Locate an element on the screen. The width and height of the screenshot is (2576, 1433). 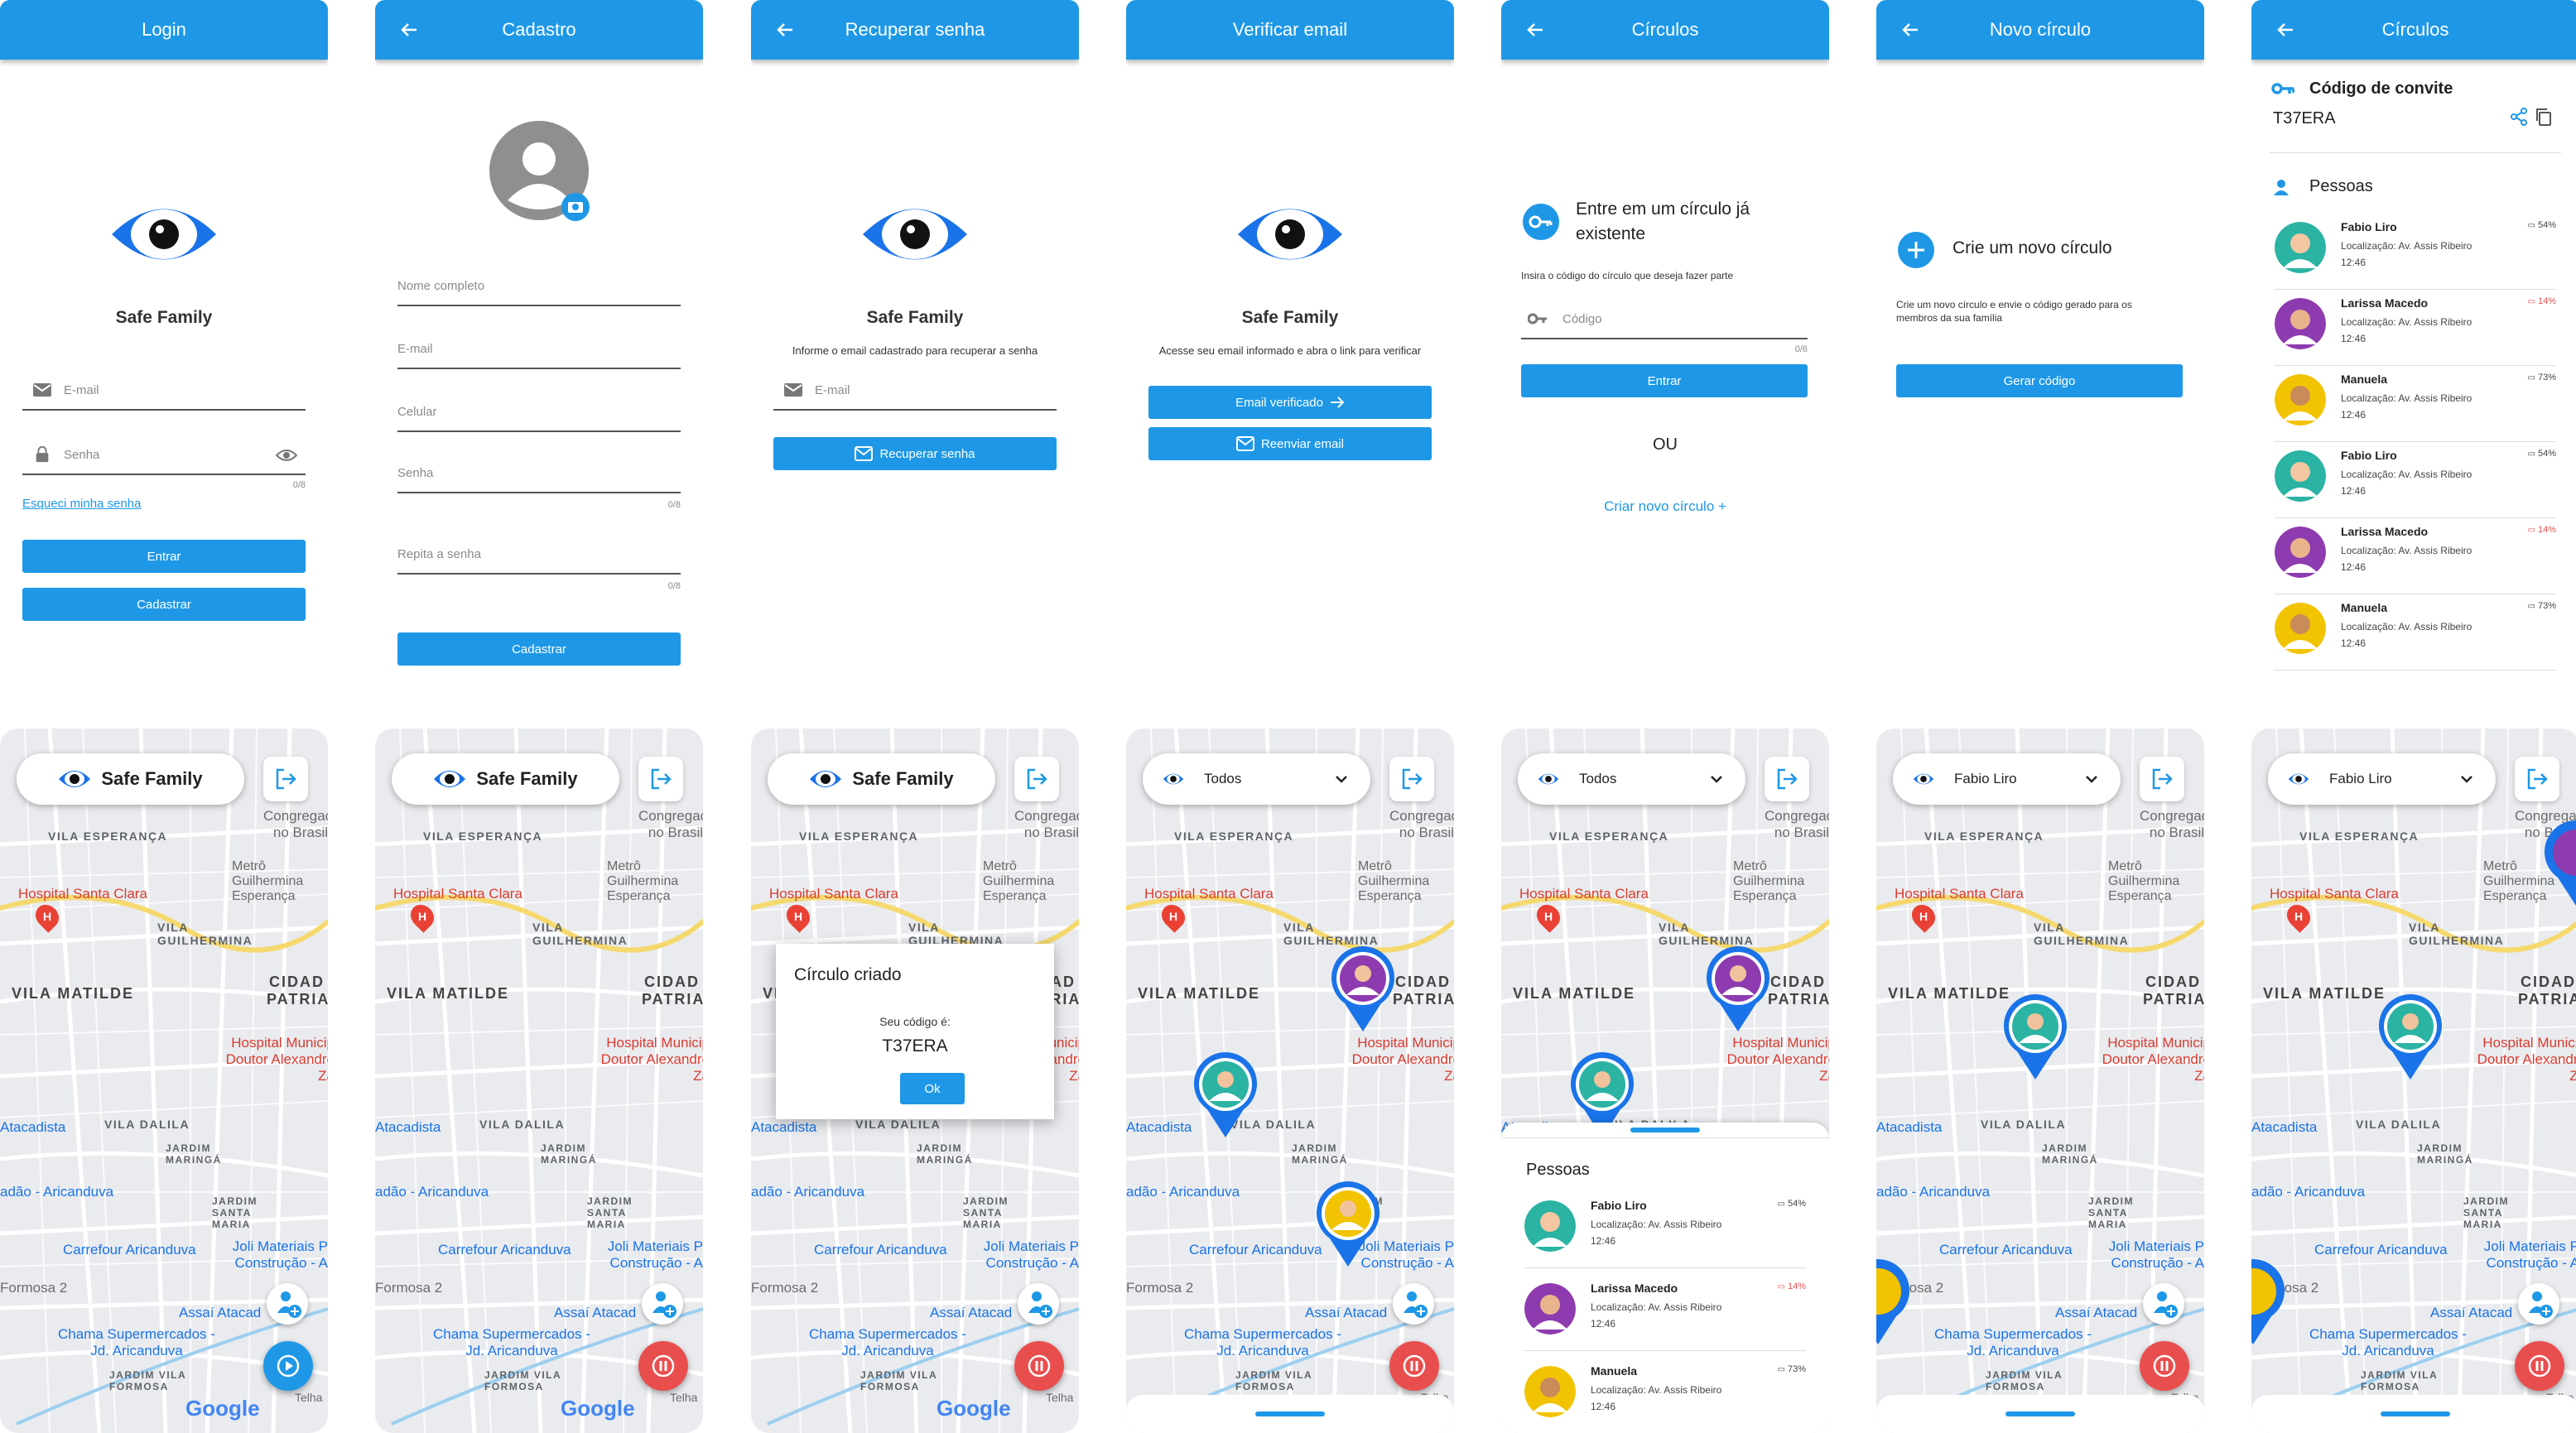
avatar-placeholder-icon is located at coordinates (541, 173).